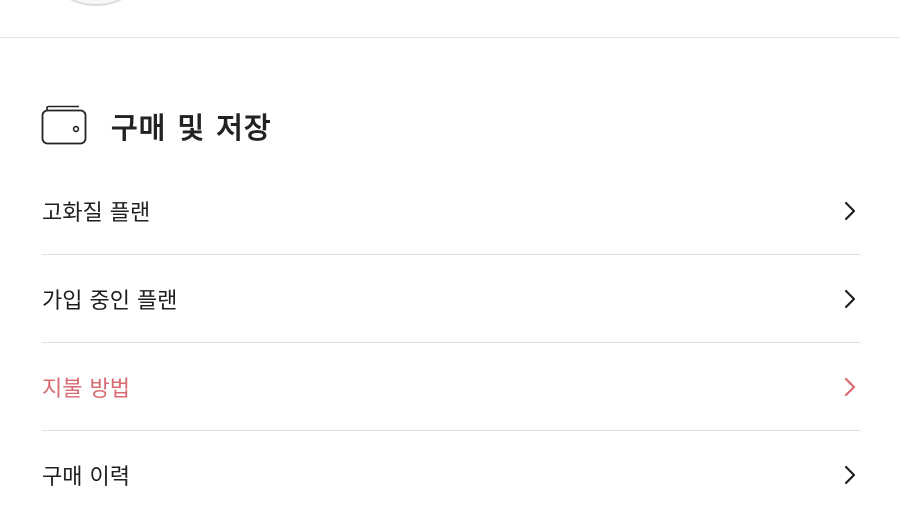 This screenshot has width=900, height=519. Describe the element at coordinates (86, 389) in the screenshot. I see `menu-item-label: 지불 방법` at that location.